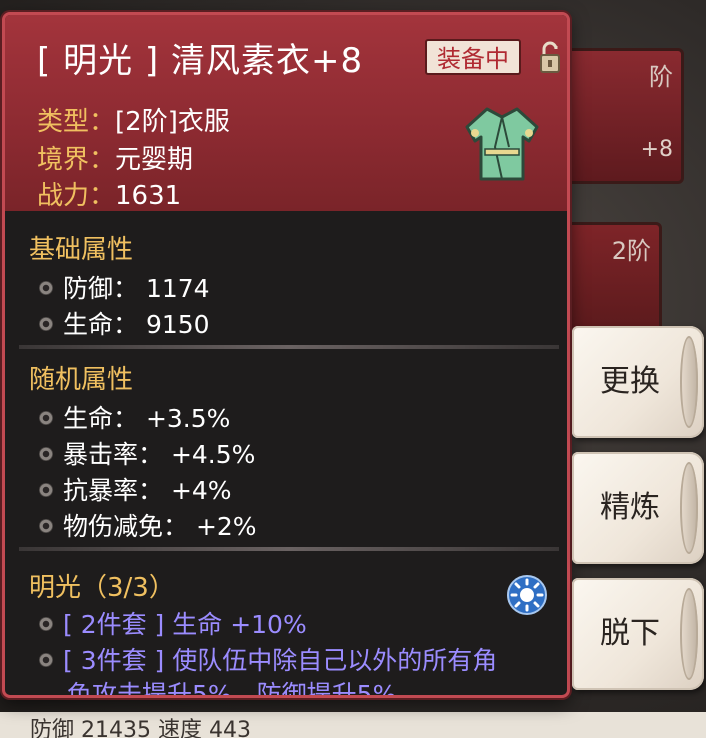 The width and height of the screenshot is (706, 738). Describe the element at coordinates (102, 588) in the screenshot. I see `set-bonus-title: 明光（3/3）` at that location.